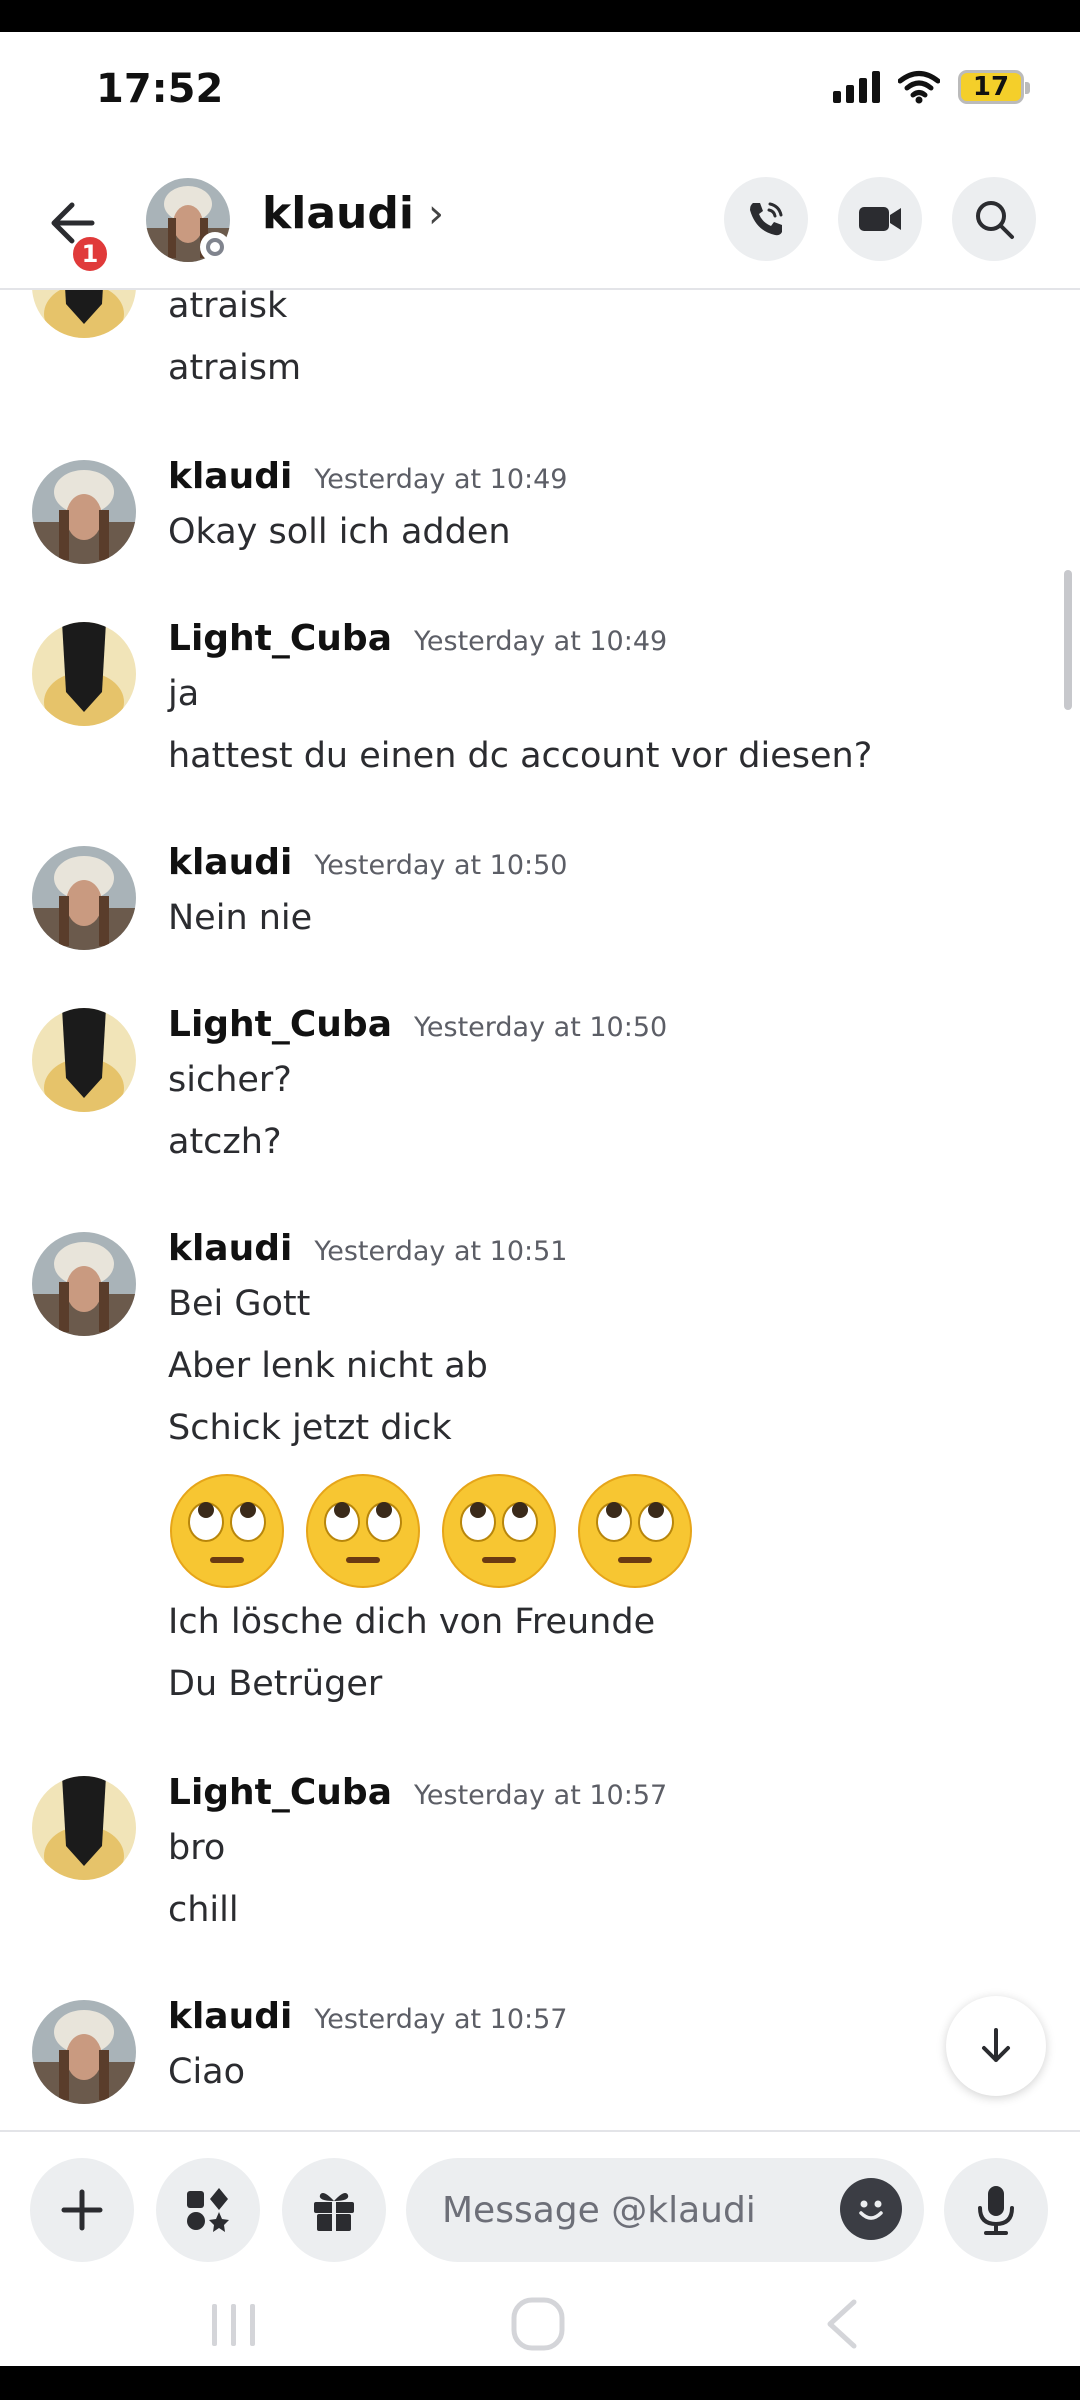 This screenshot has width=1080, height=2400. What do you see at coordinates (230, 1080) in the screenshot?
I see `message-line: sicher?` at bounding box center [230, 1080].